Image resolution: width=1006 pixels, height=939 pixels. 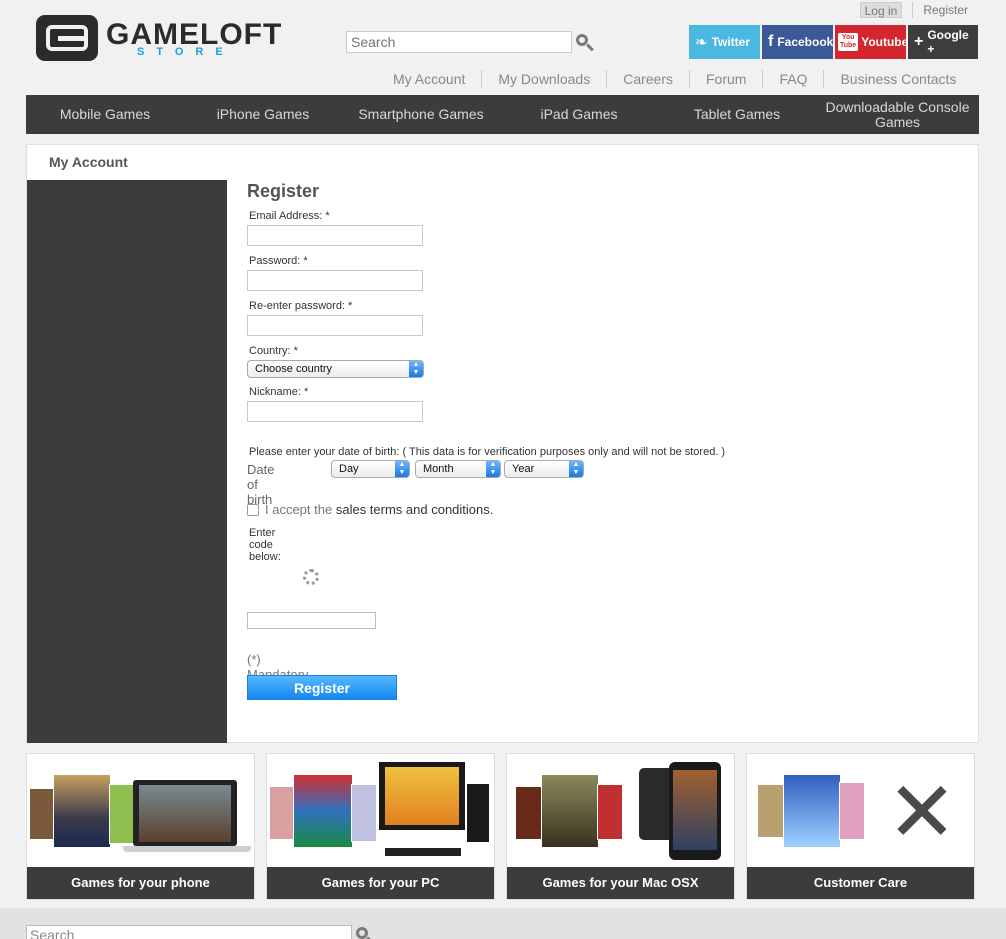 I want to click on promo-mac: Games for your Mac OSX, so click(x=620, y=826).